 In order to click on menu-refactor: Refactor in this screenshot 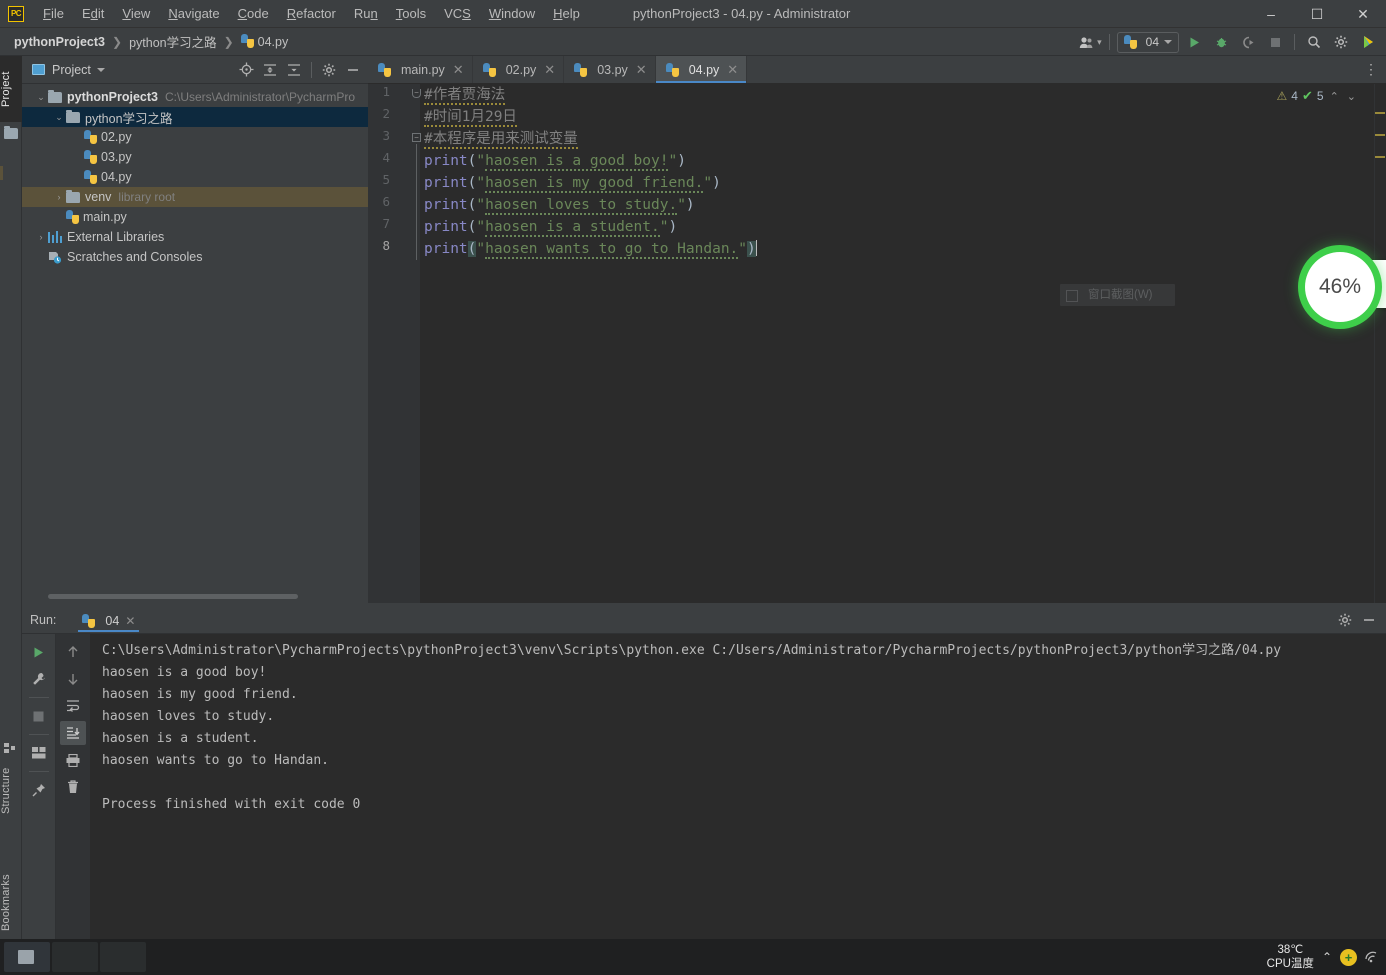, I will do `click(311, 14)`.